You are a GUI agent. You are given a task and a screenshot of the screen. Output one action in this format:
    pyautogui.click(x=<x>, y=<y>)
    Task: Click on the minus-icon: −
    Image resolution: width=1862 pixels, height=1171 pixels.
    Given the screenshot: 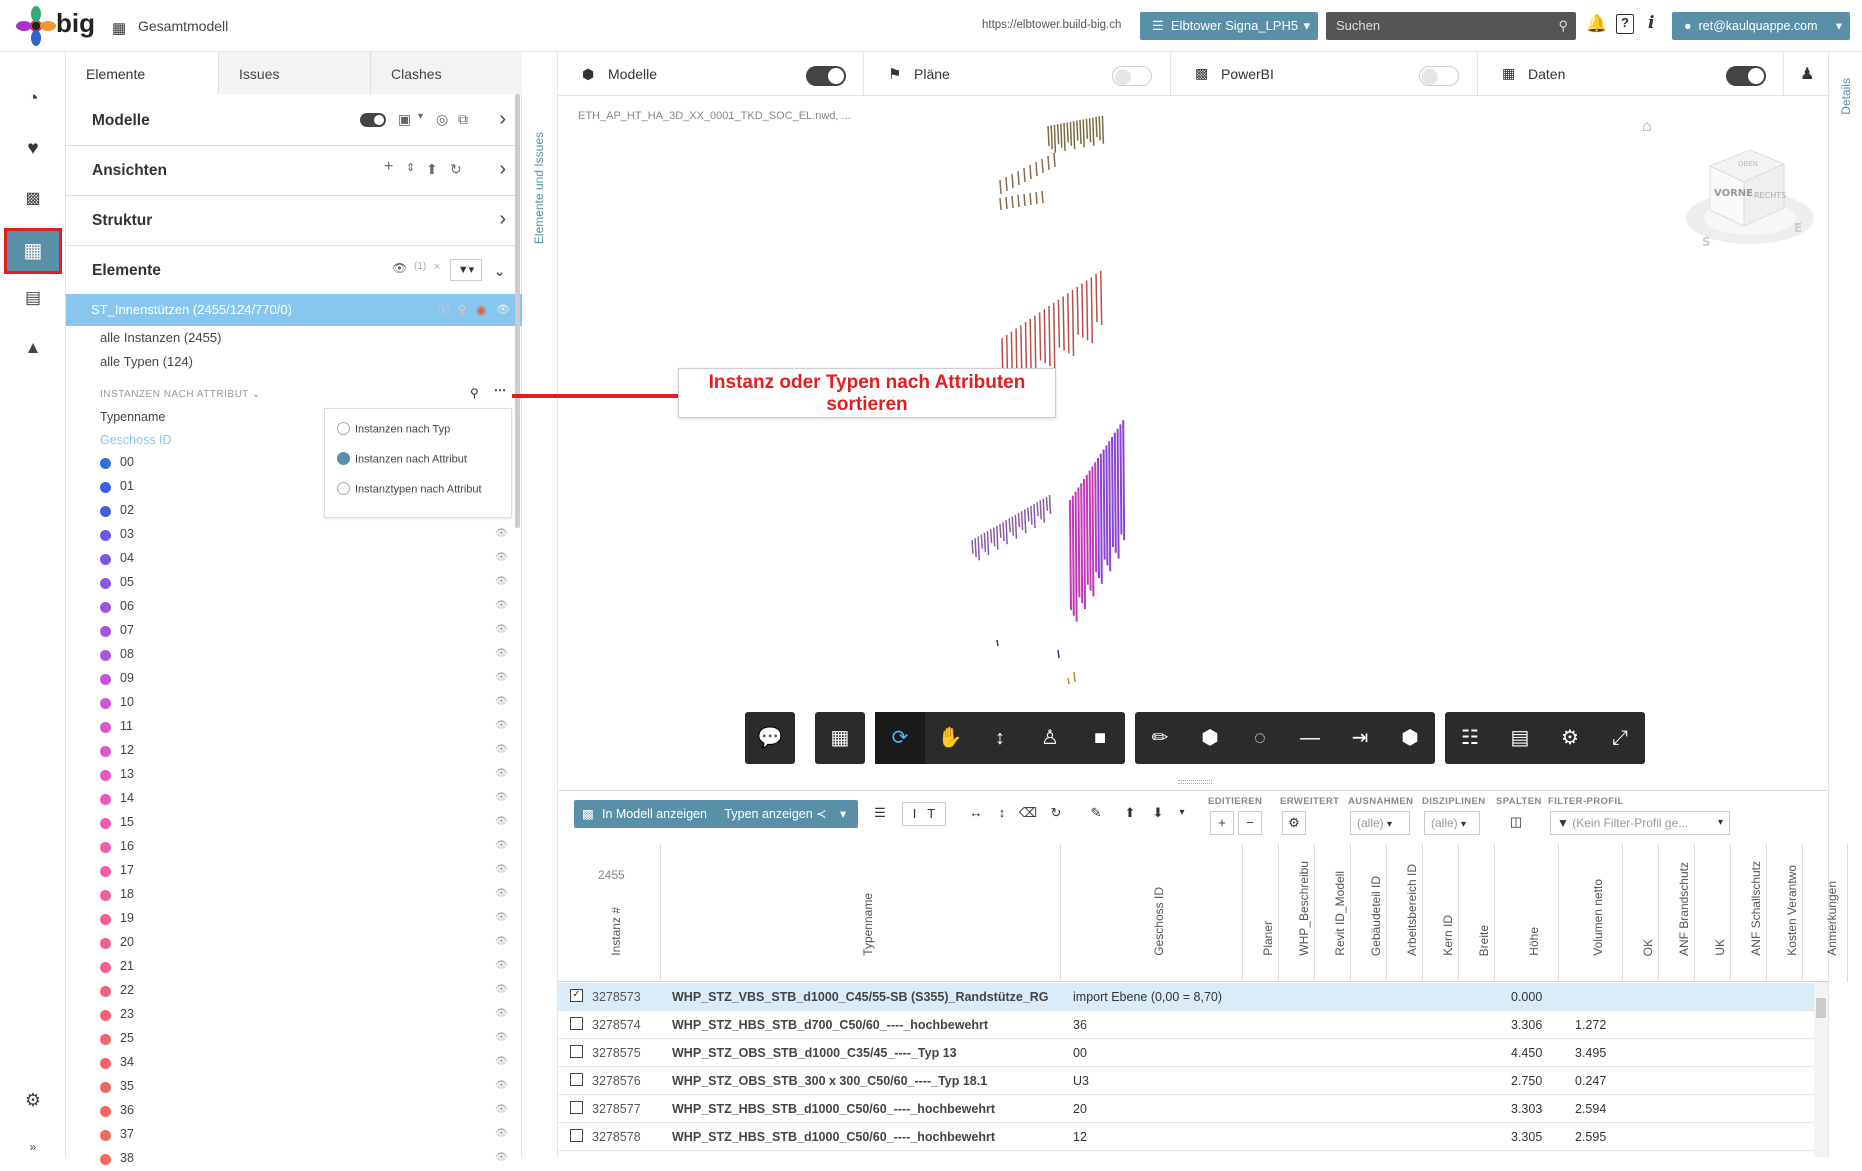 What is the action you would take?
    pyautogui.click(x=1250, y=823)
    